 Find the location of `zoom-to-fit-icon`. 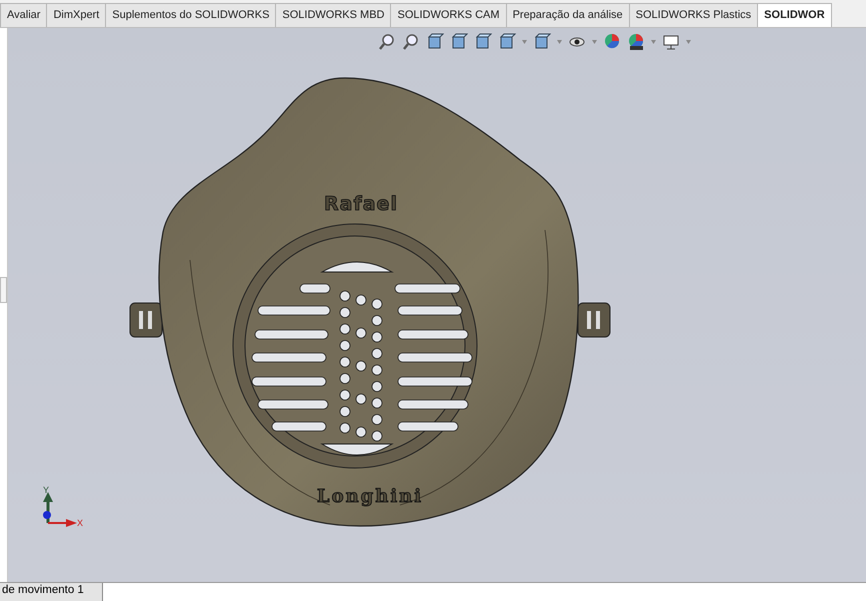

zoom-to-fit-icon is located at coordinates (387, 42).